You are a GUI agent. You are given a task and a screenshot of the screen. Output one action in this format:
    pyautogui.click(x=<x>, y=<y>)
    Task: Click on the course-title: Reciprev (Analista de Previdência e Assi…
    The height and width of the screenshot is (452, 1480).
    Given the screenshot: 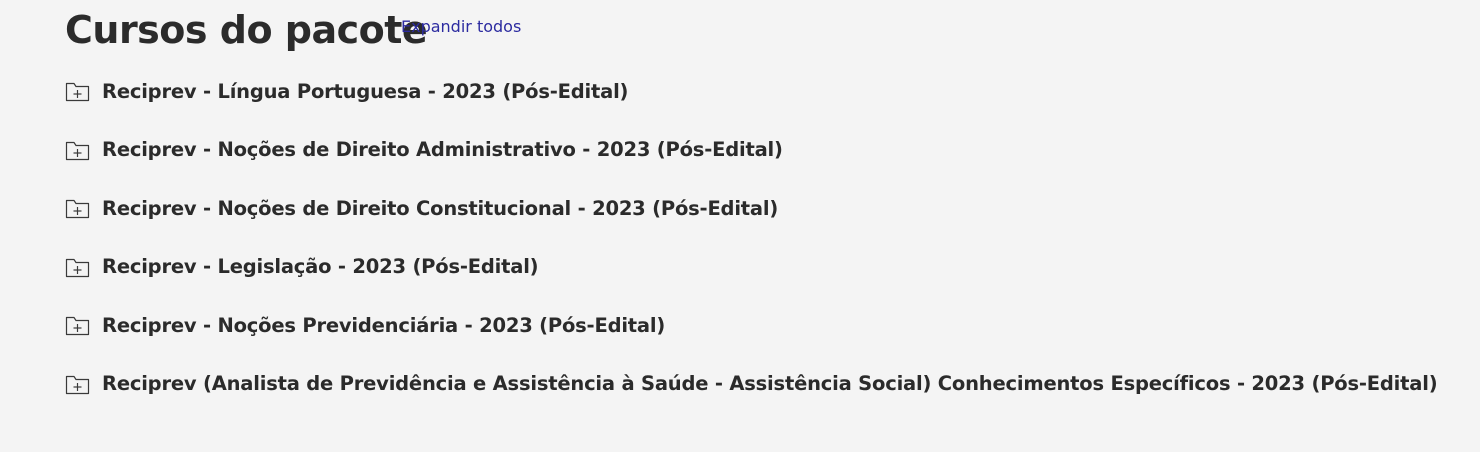 What is the action you would take?
    pyautogui.click(x=770, y=383)
    